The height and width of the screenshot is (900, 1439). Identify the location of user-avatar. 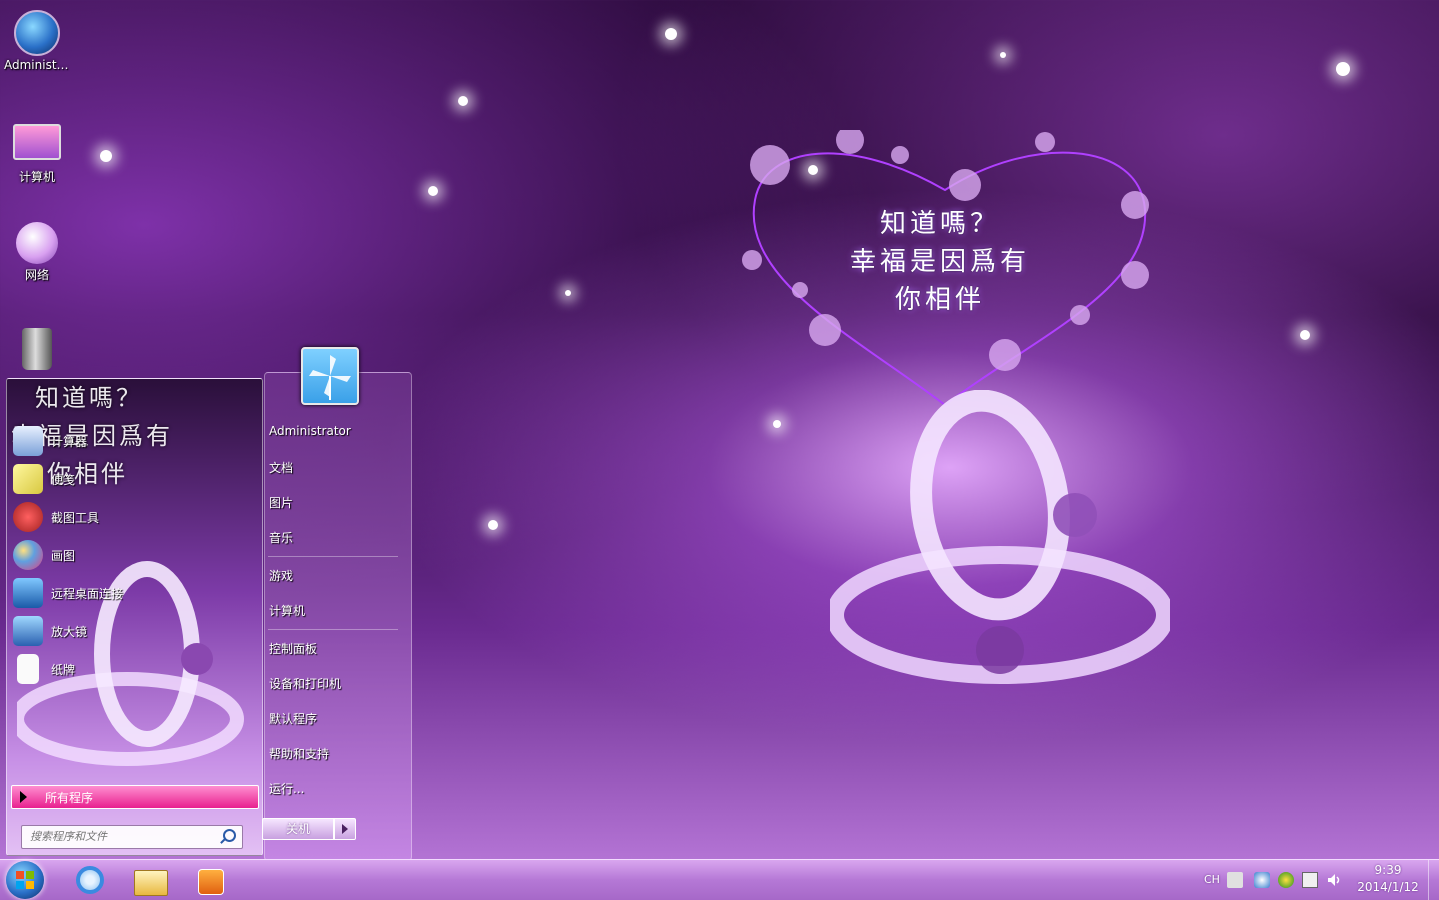
(330, 376).